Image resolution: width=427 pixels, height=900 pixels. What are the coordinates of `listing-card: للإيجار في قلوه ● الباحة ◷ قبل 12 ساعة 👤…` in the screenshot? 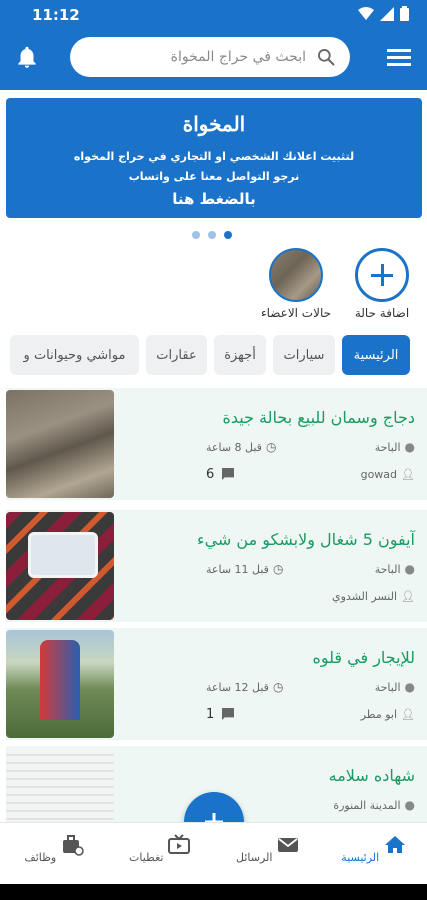 It's located at (216, 684).